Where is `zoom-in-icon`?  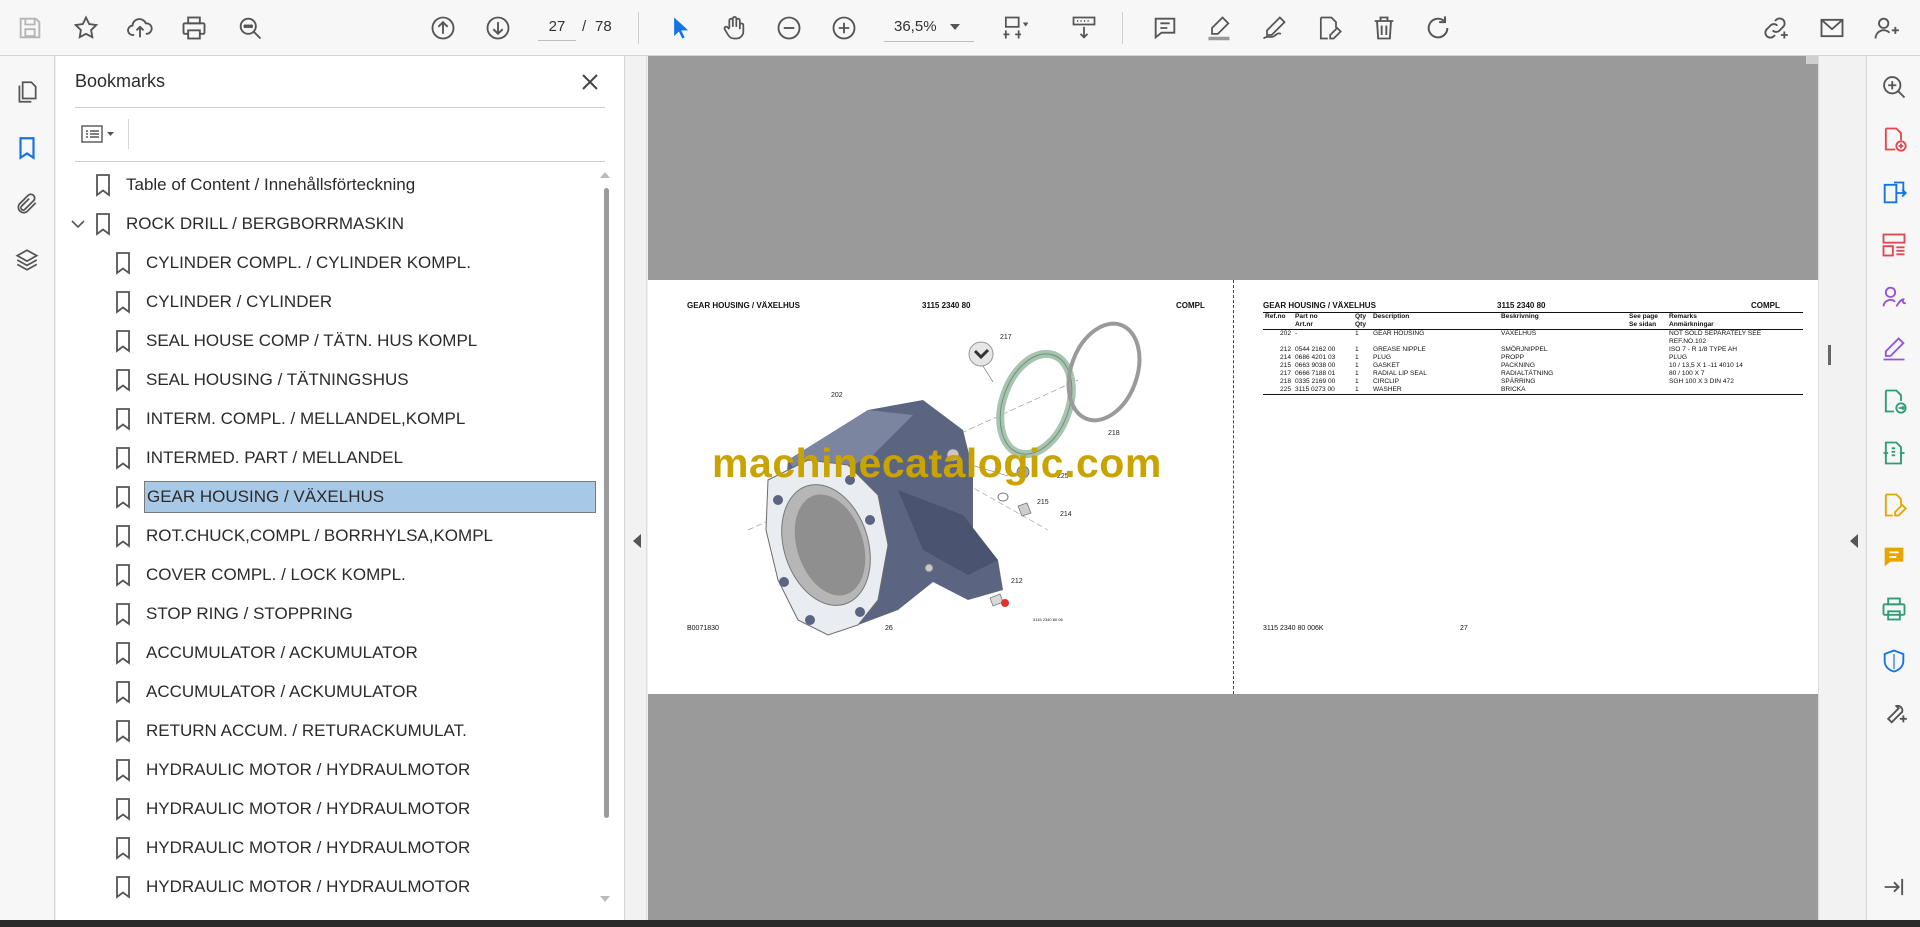
zoom-in-icon is located at coordinates (844, 28).